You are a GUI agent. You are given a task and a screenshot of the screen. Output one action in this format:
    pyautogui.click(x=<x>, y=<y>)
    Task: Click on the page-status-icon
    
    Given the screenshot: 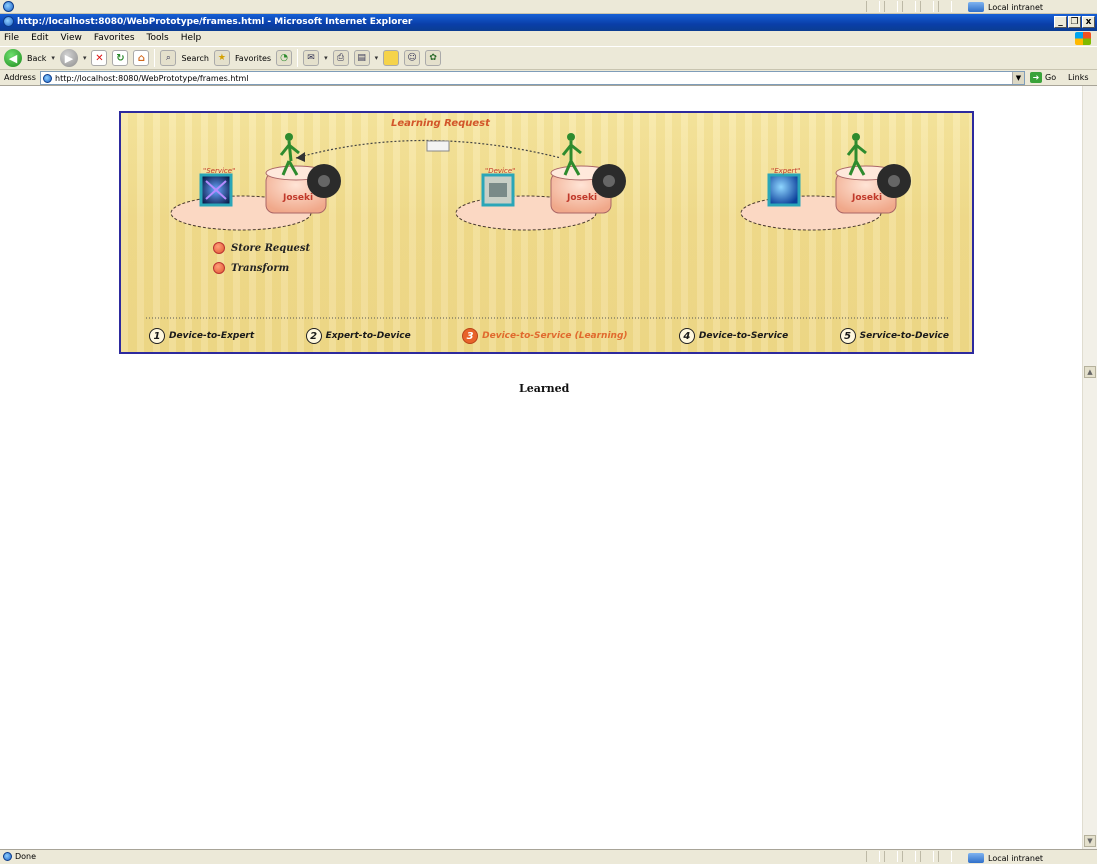 What is the action you would take?
    pyautogui.click(x=7, y=856)
    